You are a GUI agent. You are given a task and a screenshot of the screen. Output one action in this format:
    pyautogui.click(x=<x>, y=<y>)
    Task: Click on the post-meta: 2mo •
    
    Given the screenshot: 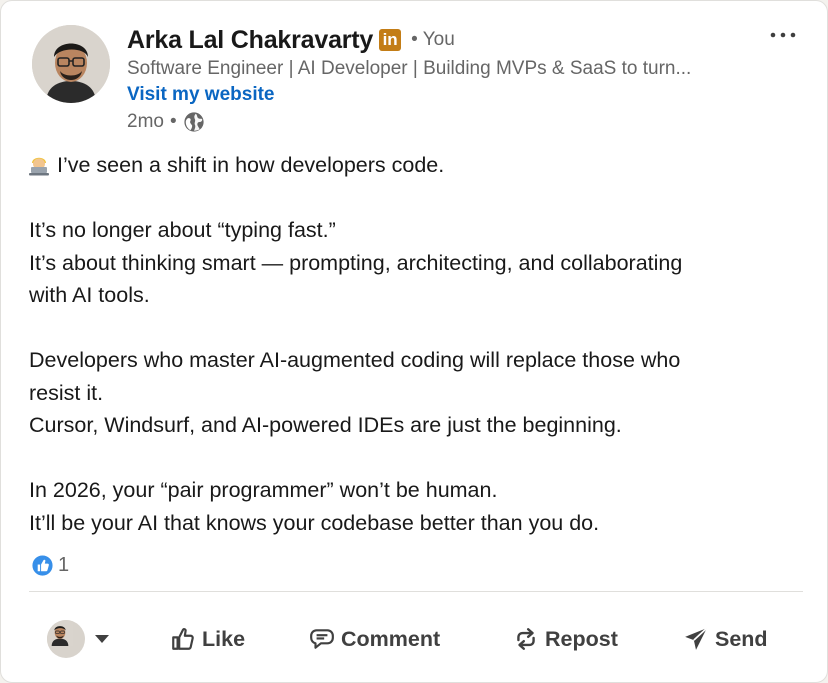 What is the action you would take?
    pyautogui.click(x=166, y=122)
    